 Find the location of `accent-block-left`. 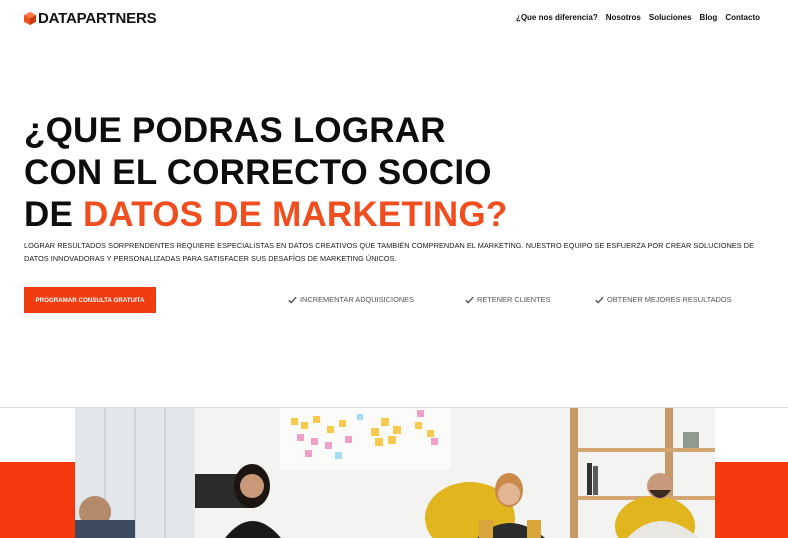

accent-block-left is located at coordinates (37, 500).